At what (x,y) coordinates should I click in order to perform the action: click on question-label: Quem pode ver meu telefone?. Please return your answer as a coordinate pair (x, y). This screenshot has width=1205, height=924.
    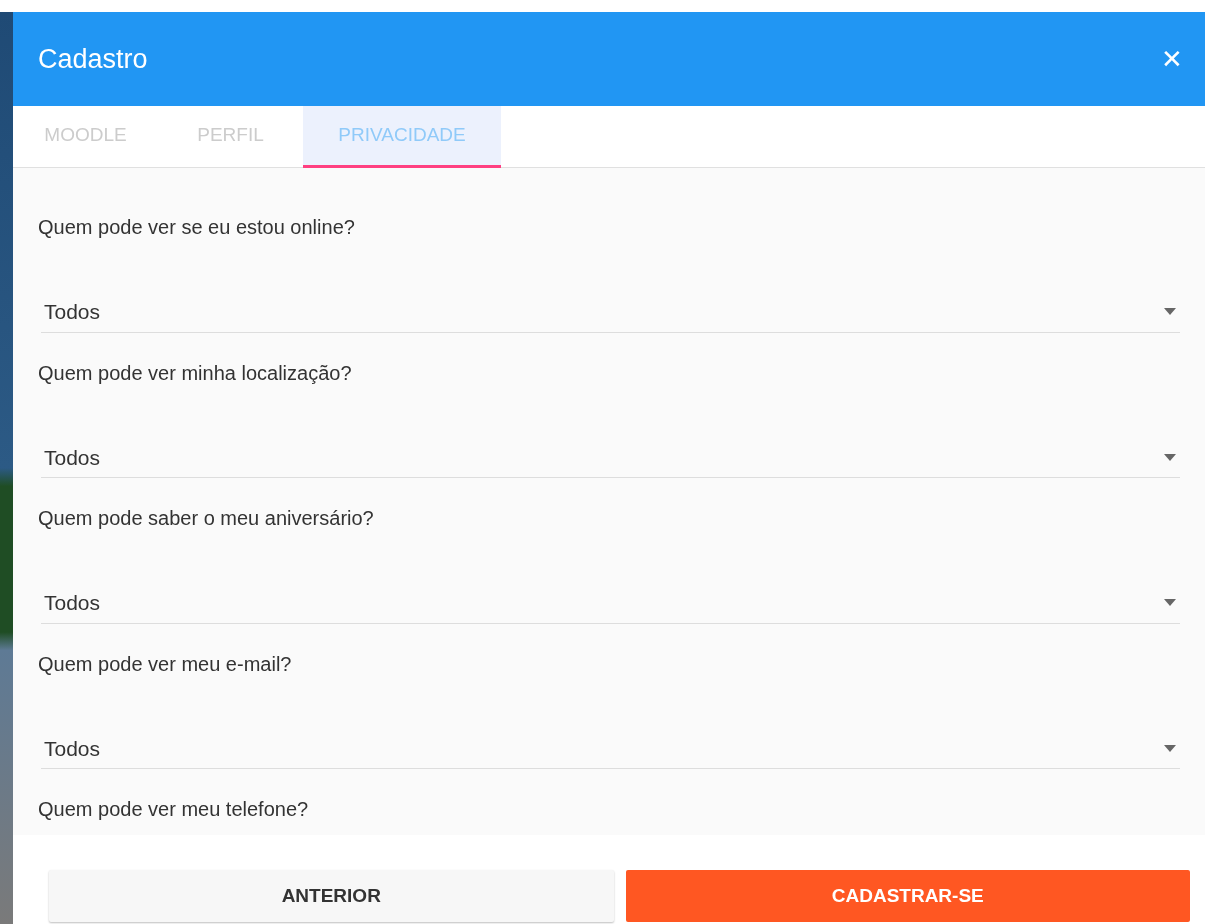
    Looking at the image, I should click on (174, 809).